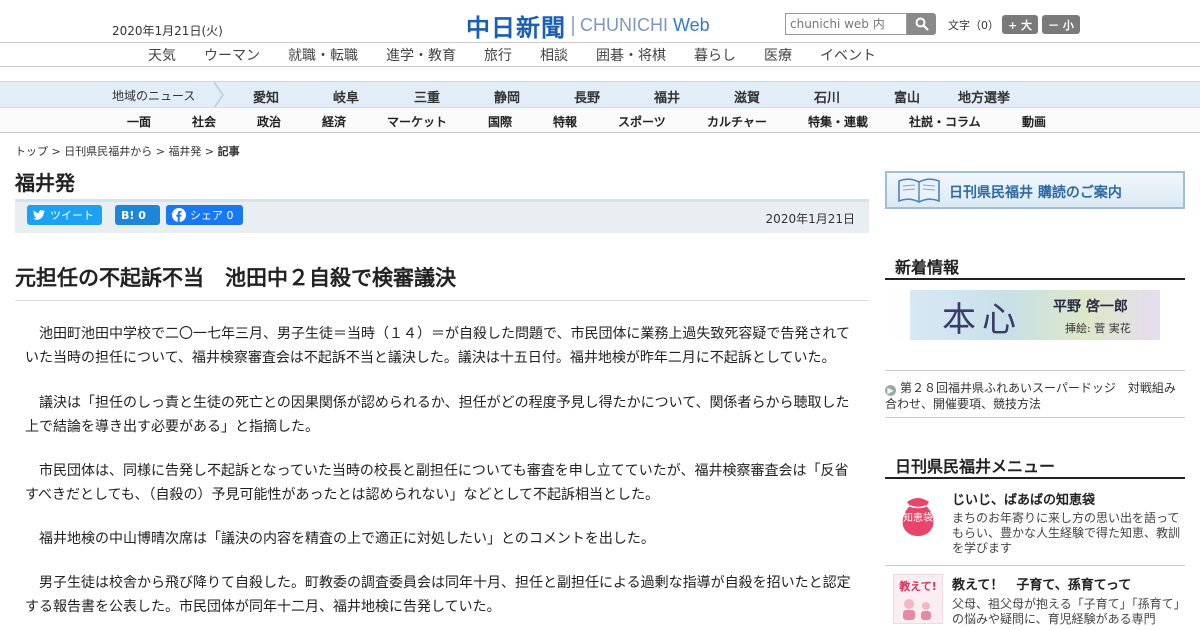  Describe the element at coordinates (442, 216) in the screenshot. I see `share-bar: ツイート B! 0 シェア 0 2020年1月21日` at that location.